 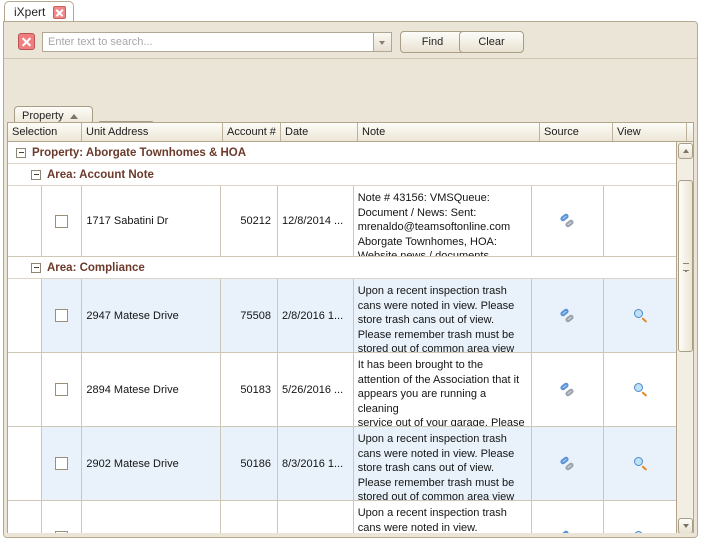 What do you see at coordinates (151, 315) in the screenshot?
I see `cell-unit-address: 2947 Matese Drive` at bounding box center [151, 315].